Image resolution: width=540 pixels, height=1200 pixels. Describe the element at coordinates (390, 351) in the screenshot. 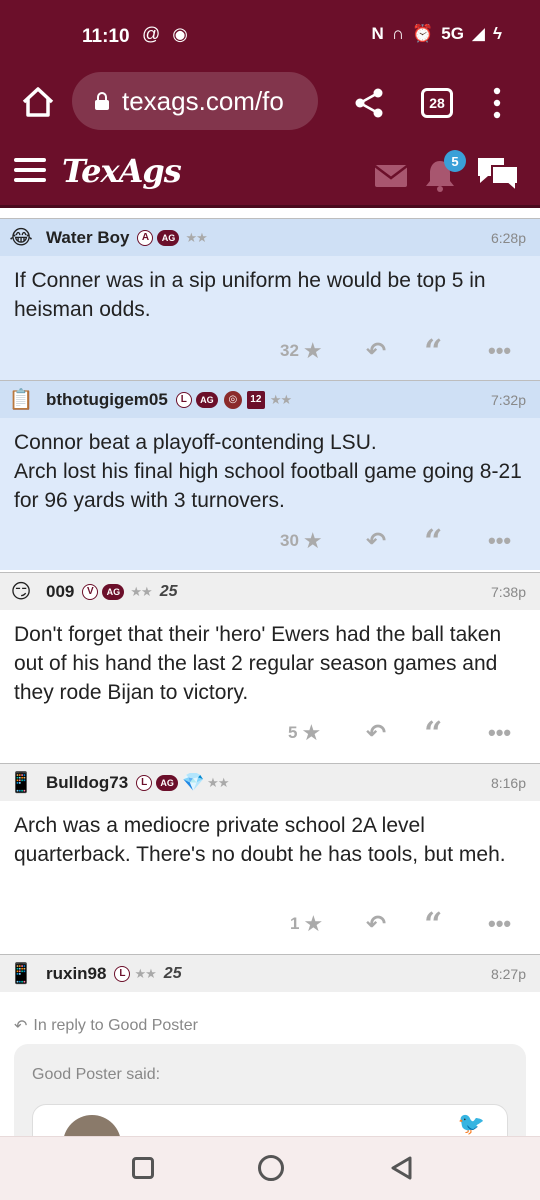

I see `post-actions: 32 ★ ↶ “ •••` at that location.